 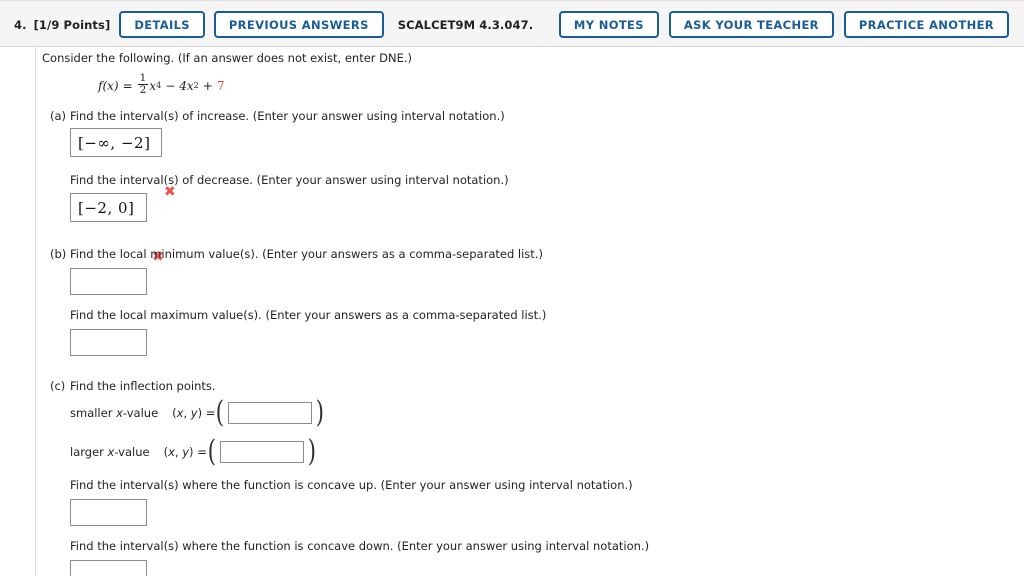 I want to click on larger-open-paren: (, so click(x=211, y=451).